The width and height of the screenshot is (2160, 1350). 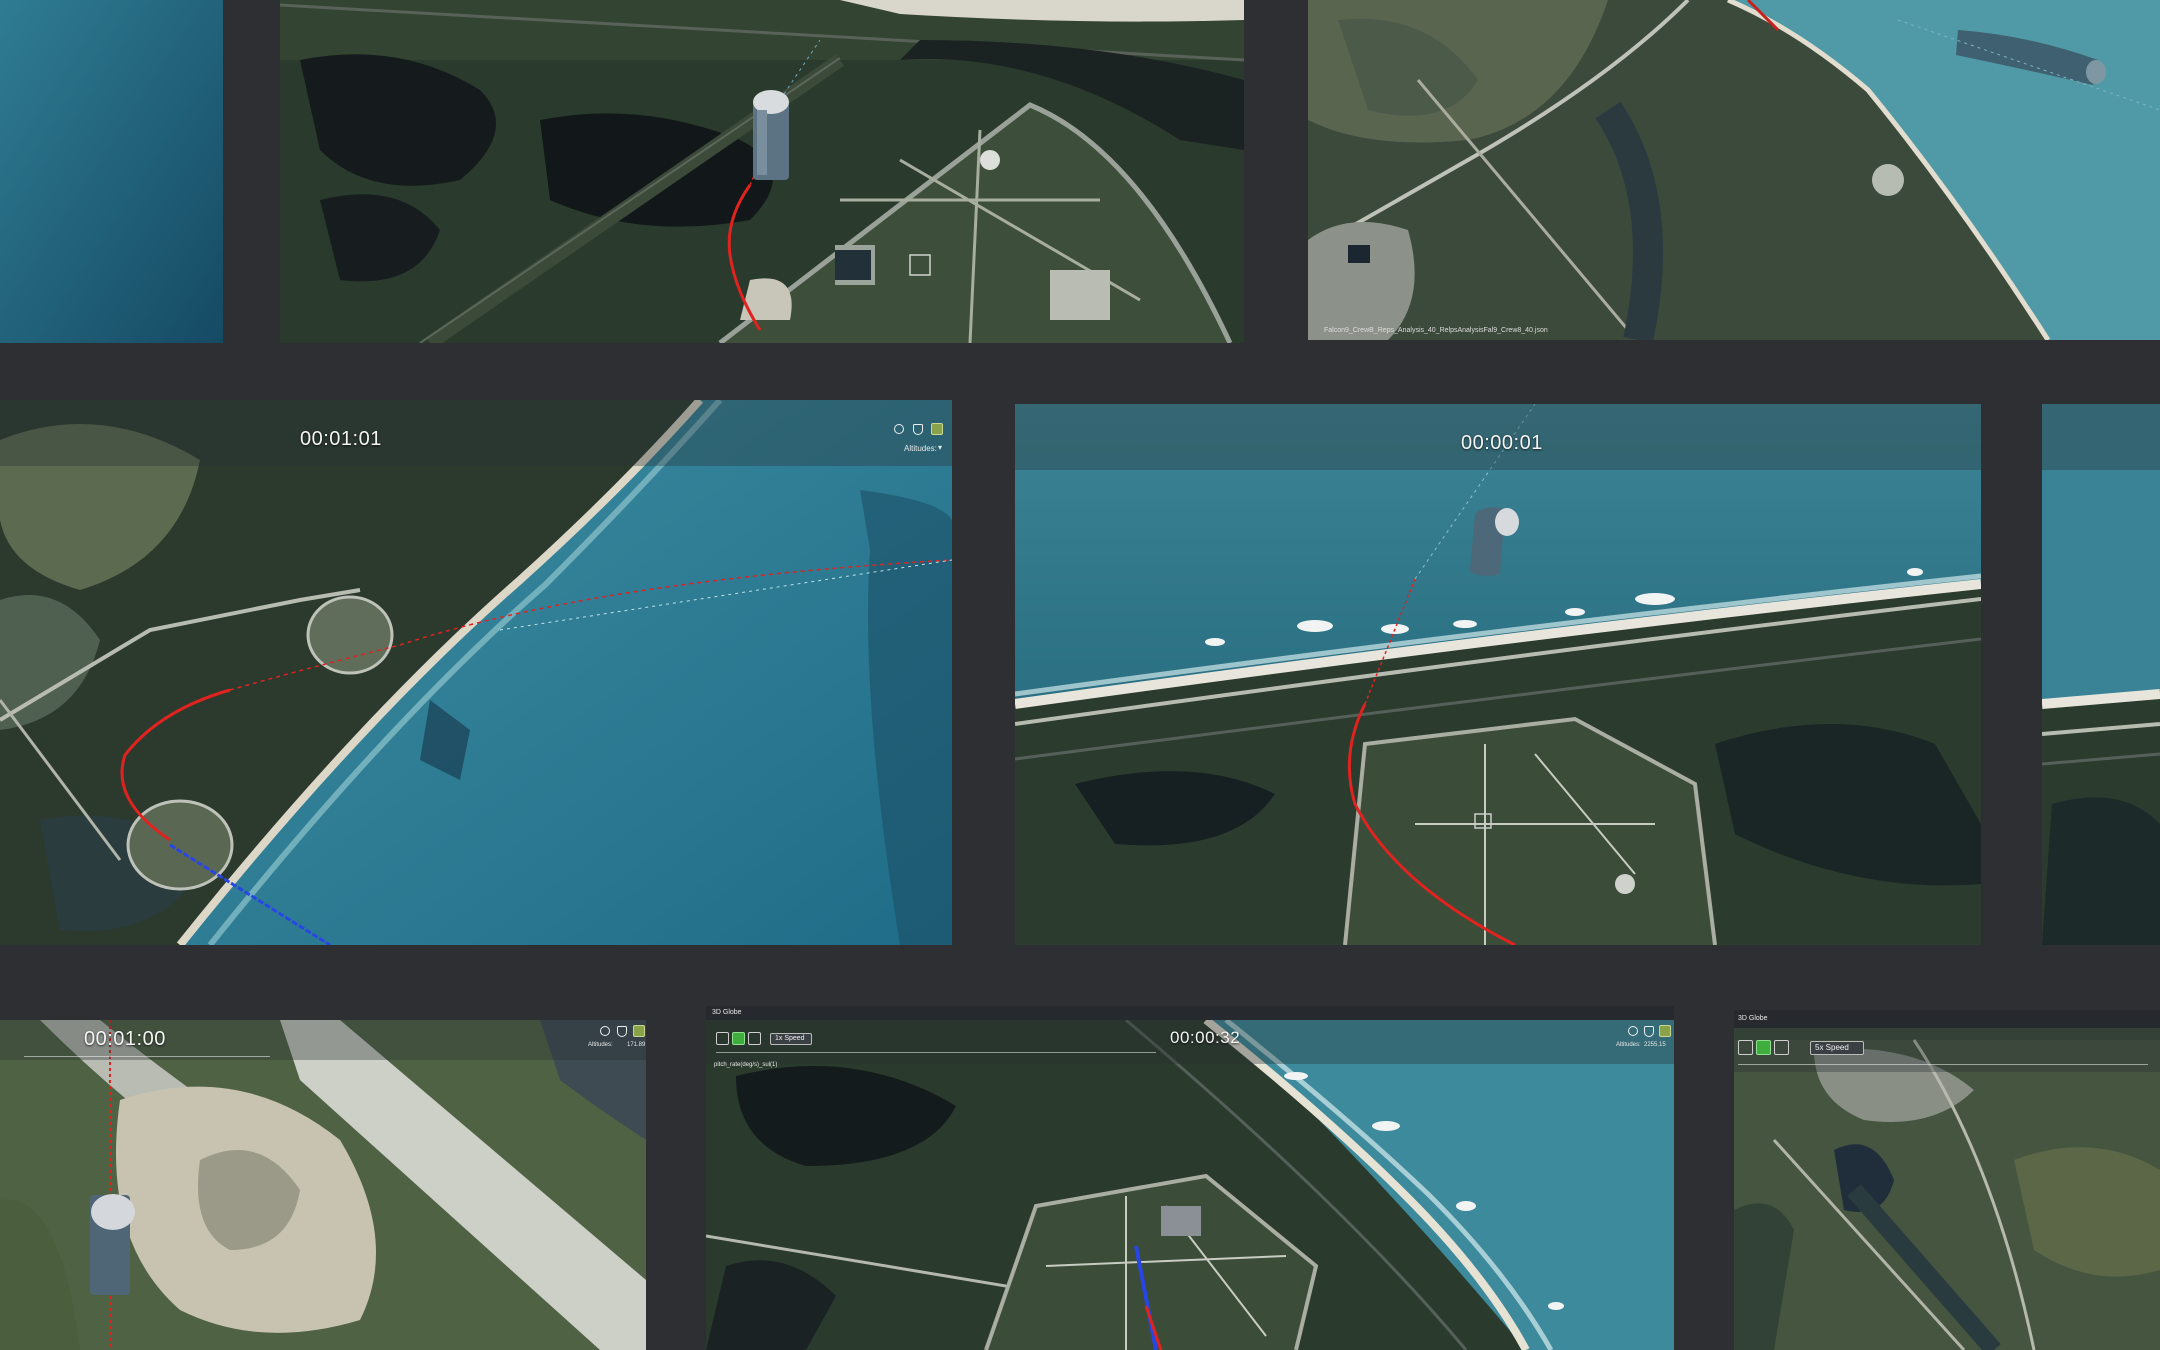 I want to click on speed-select: 1x Speed, so click(x=791, y=1039).